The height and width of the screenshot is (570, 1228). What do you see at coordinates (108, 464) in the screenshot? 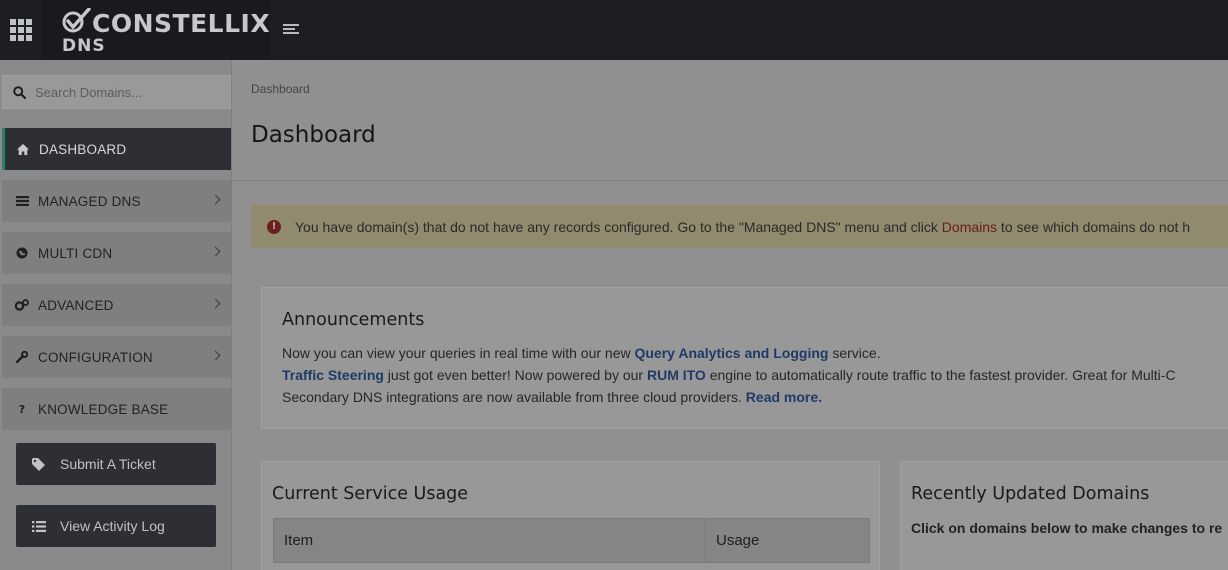
I see `submit-ticket-label: Submit A Ticket` at bounding box center [108, 464].